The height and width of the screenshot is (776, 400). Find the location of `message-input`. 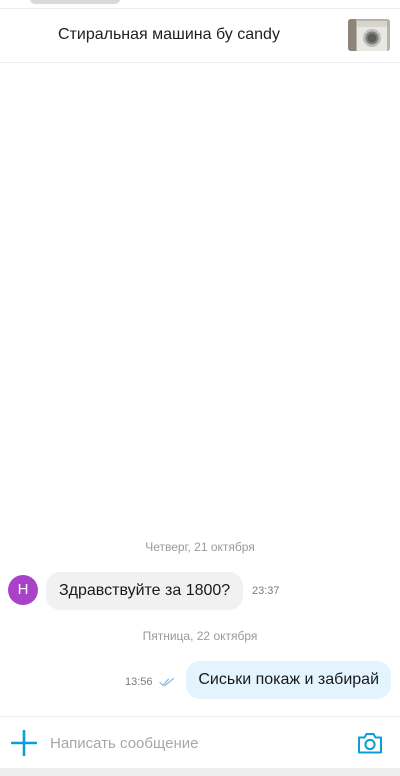

message-input is located at coordinates (190, 743).